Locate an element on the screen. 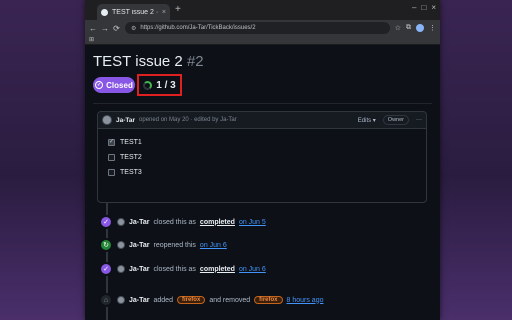  task-item: ✓ TEST1 is located at coordinates (267, 142).